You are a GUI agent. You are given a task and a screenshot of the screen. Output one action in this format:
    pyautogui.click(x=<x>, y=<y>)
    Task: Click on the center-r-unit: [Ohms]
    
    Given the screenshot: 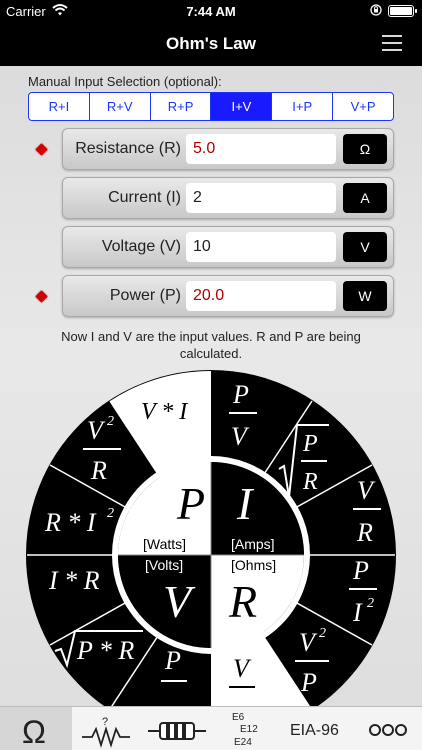 What is the action you would take?
    pyautogui.click(x=253, y=565)
    